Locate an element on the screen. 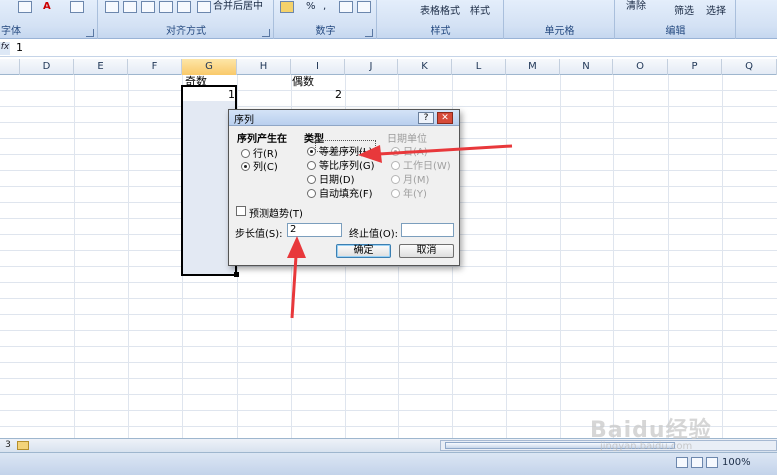 This screenshot has width=777, height=475. step-value-input: 2 is located at coordinates (314, 230).